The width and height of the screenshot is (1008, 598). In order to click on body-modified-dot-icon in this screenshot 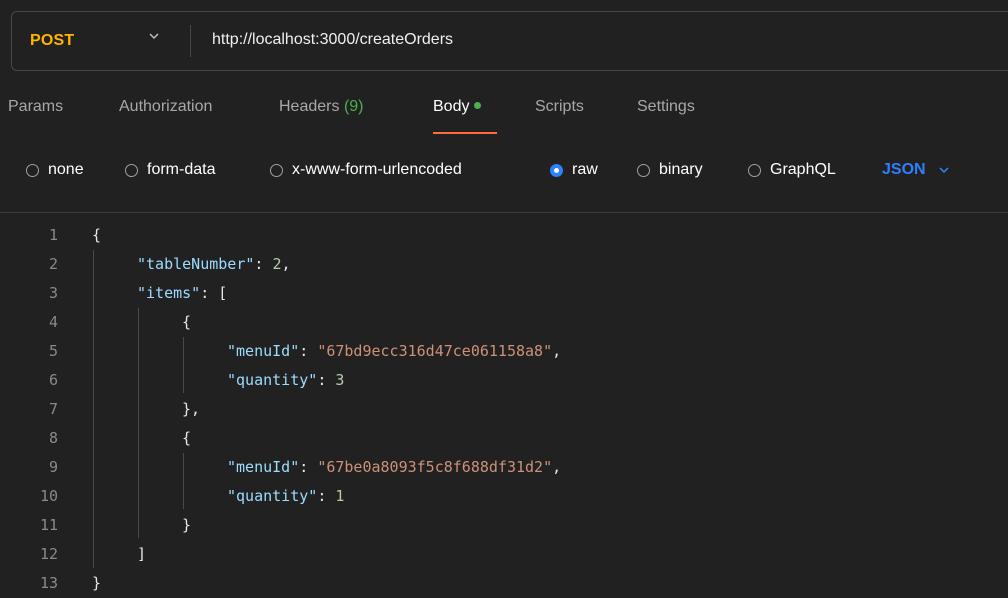, I will do `click(478, 106)`.